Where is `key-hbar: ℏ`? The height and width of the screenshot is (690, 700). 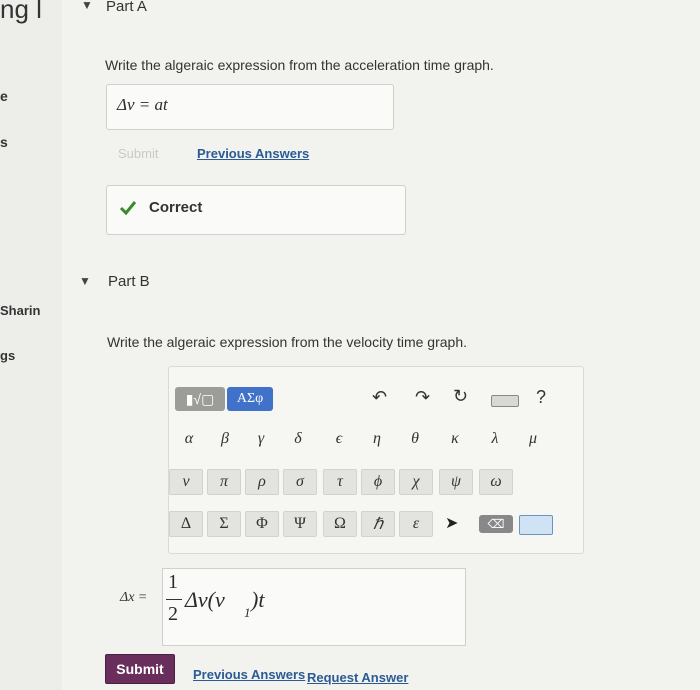 key-hbar: ℏ is located at coordinates (378, 524).